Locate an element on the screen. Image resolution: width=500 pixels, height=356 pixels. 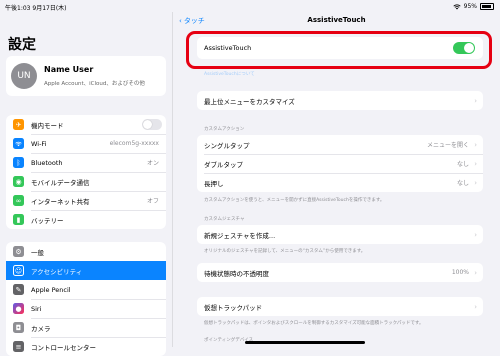
top-menu-label: 最上位メニューをカスタマイズ is located at coordinates (249, 101).